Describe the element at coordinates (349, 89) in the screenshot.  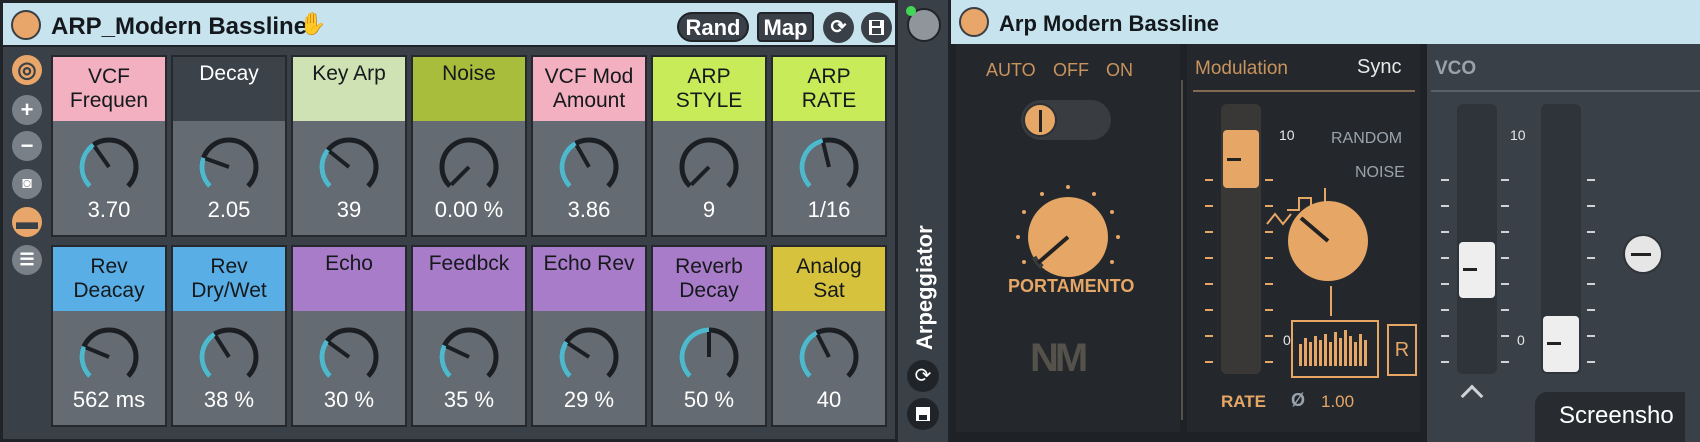
I see `macro-label: Key Arp` at that location.